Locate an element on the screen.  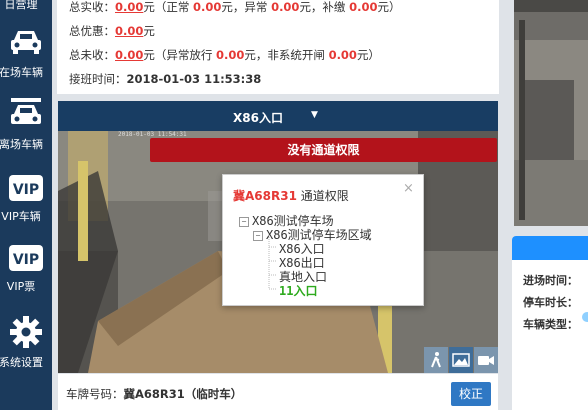
image-icon is located at coordinates (461, 360).